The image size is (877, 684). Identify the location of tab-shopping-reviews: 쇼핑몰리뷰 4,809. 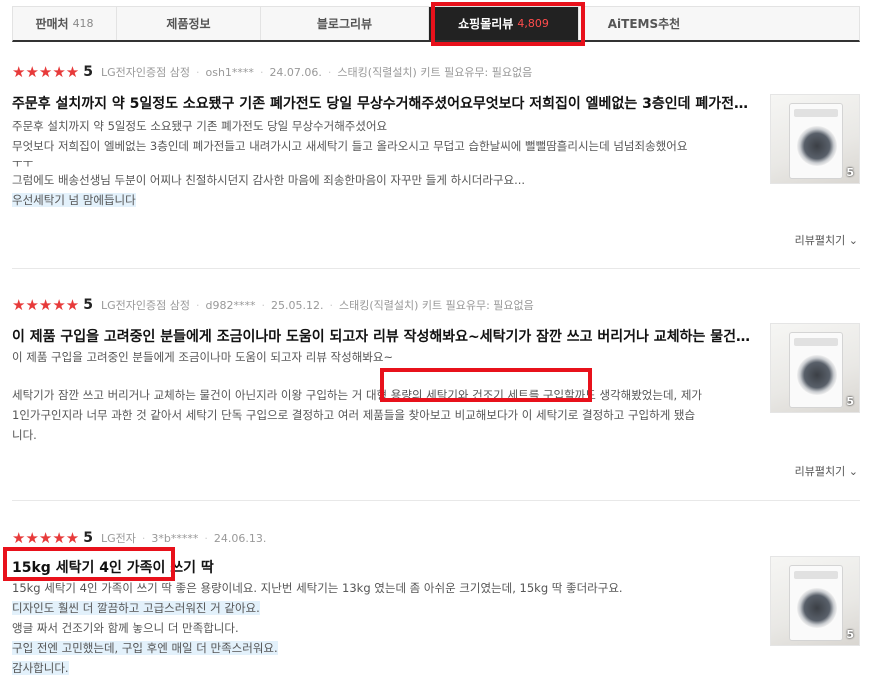
(504, 23).